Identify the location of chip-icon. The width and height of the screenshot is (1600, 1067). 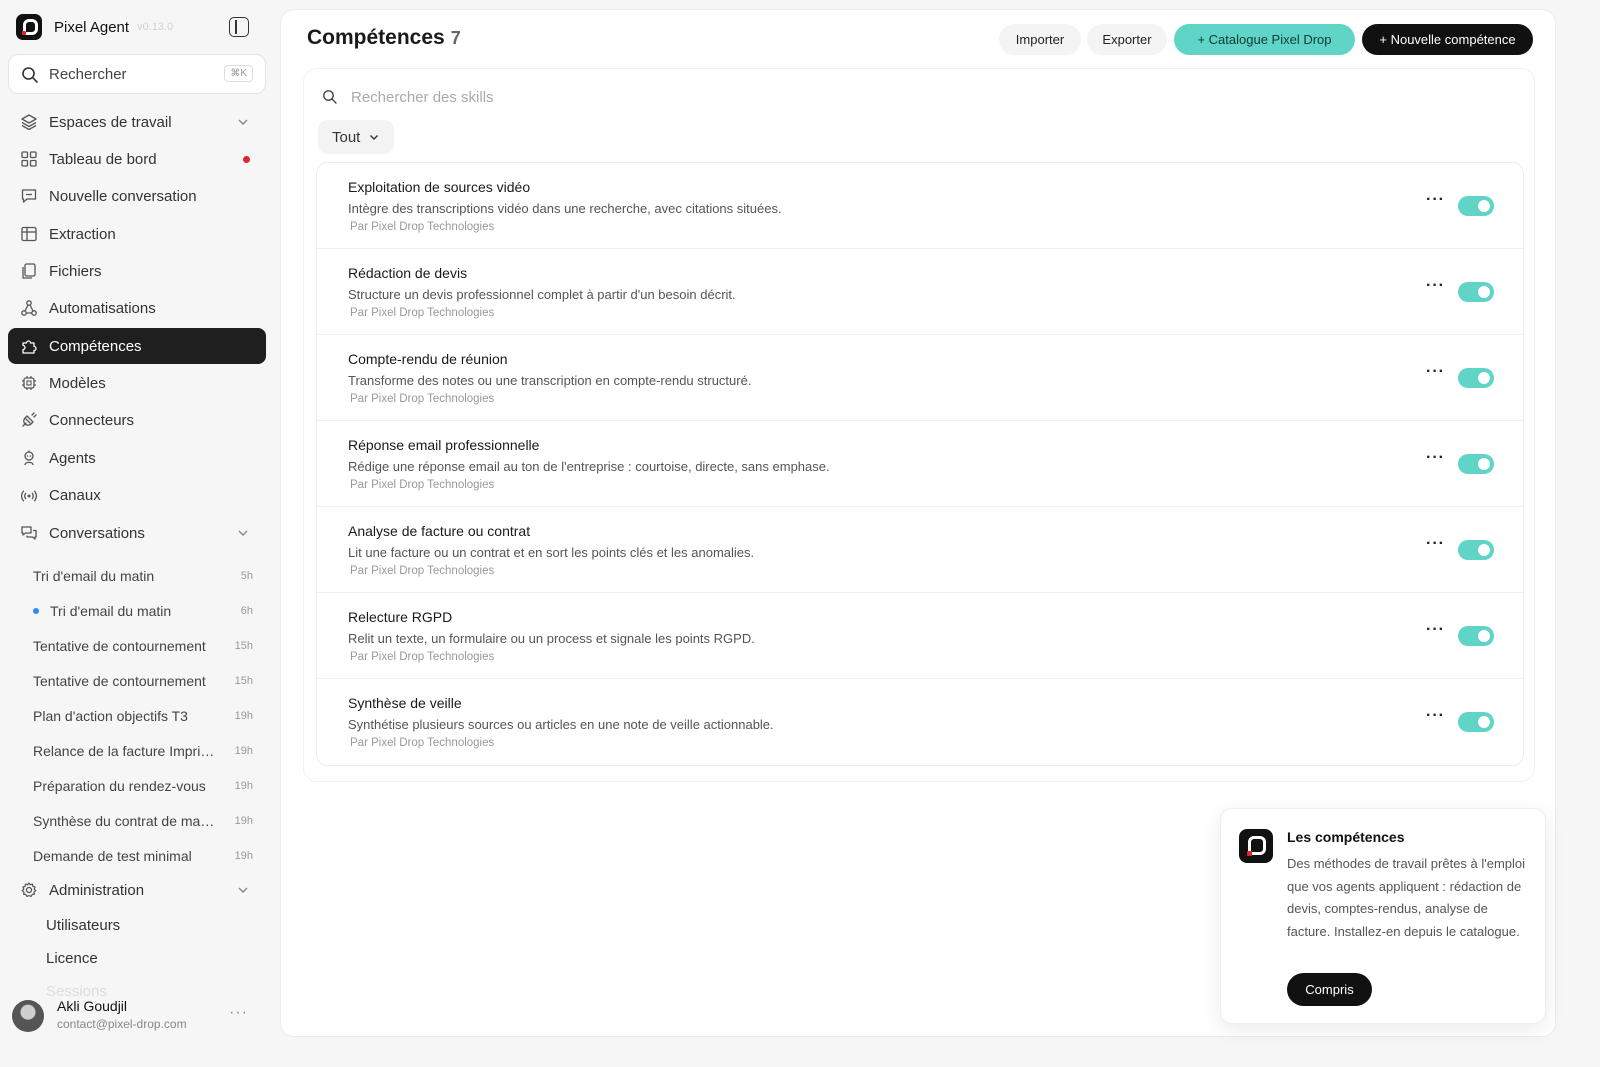
(29, 383).